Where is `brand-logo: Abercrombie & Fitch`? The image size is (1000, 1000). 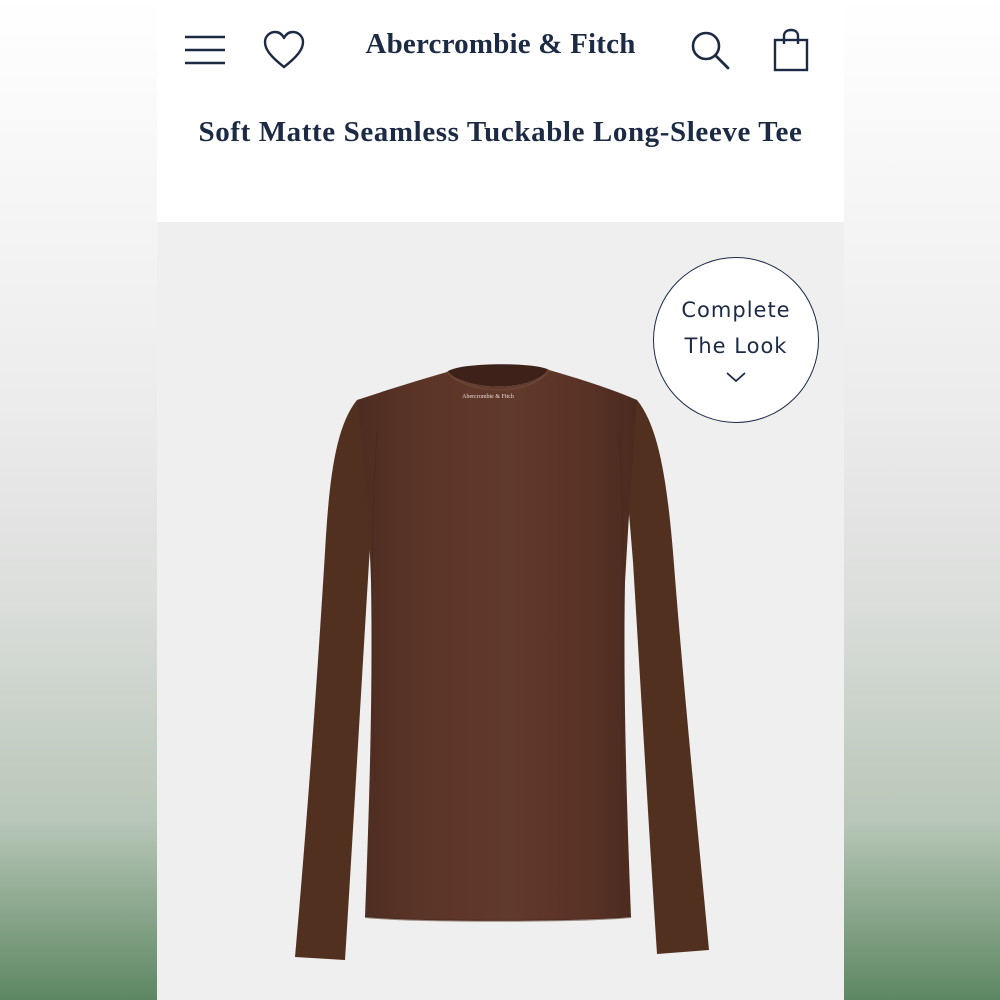
brand-logo: Abercrombie & Fitch is located at coordinates (500, 48).